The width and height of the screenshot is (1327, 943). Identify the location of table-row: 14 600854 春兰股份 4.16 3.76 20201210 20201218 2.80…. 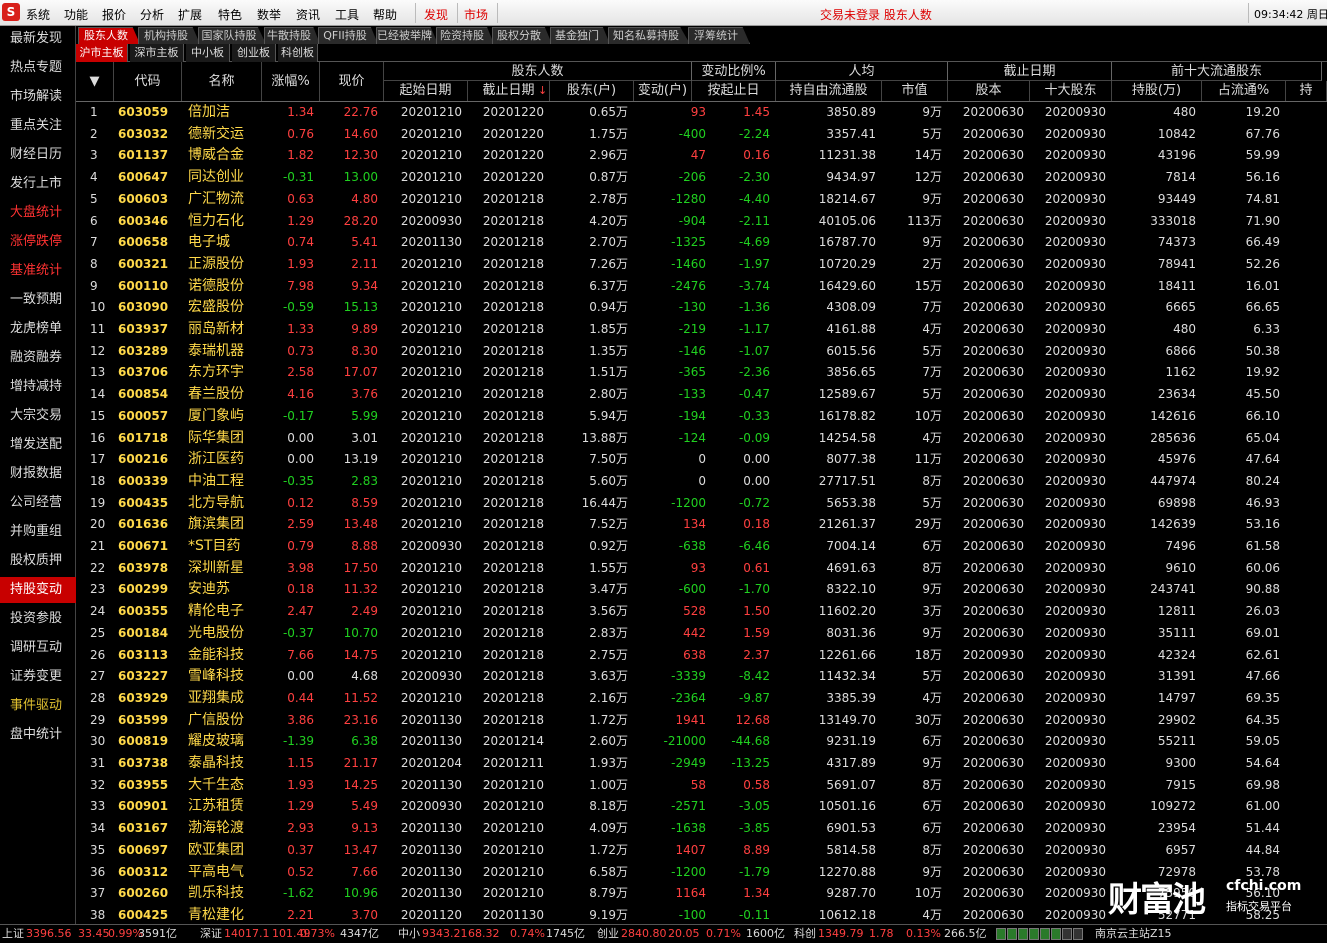
(701, 395).